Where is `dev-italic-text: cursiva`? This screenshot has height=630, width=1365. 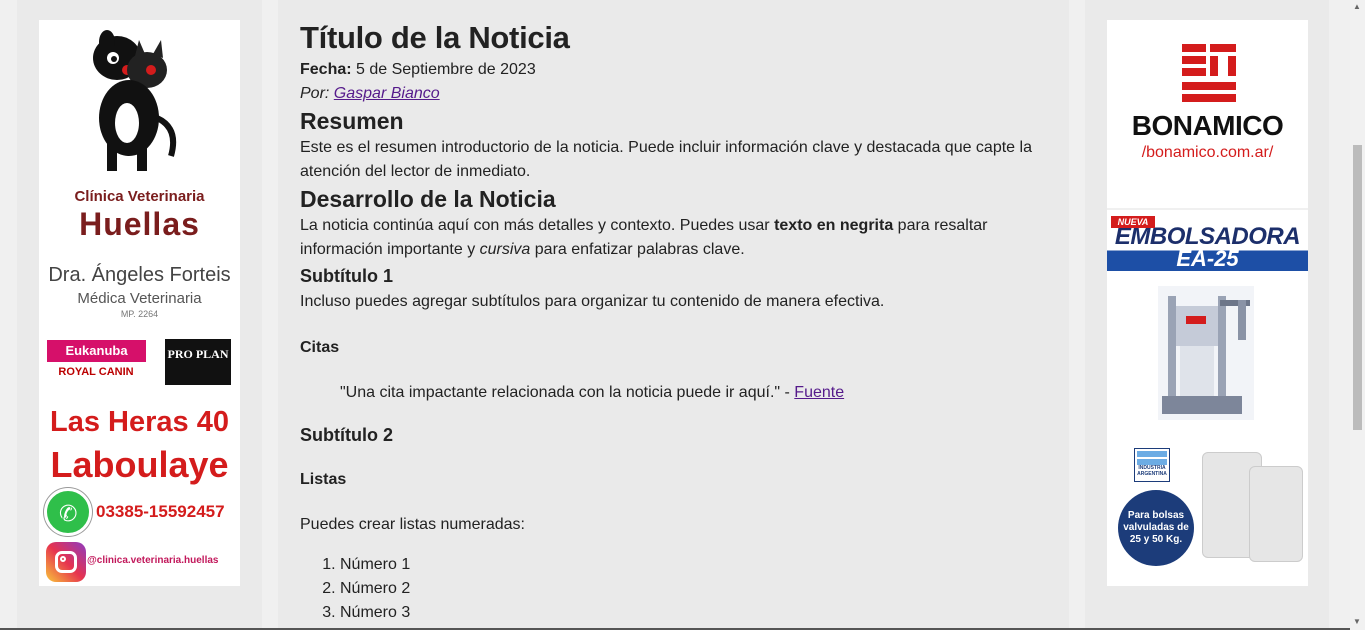
dev-italic-text: cursiva is located at coordinates (505, 249).